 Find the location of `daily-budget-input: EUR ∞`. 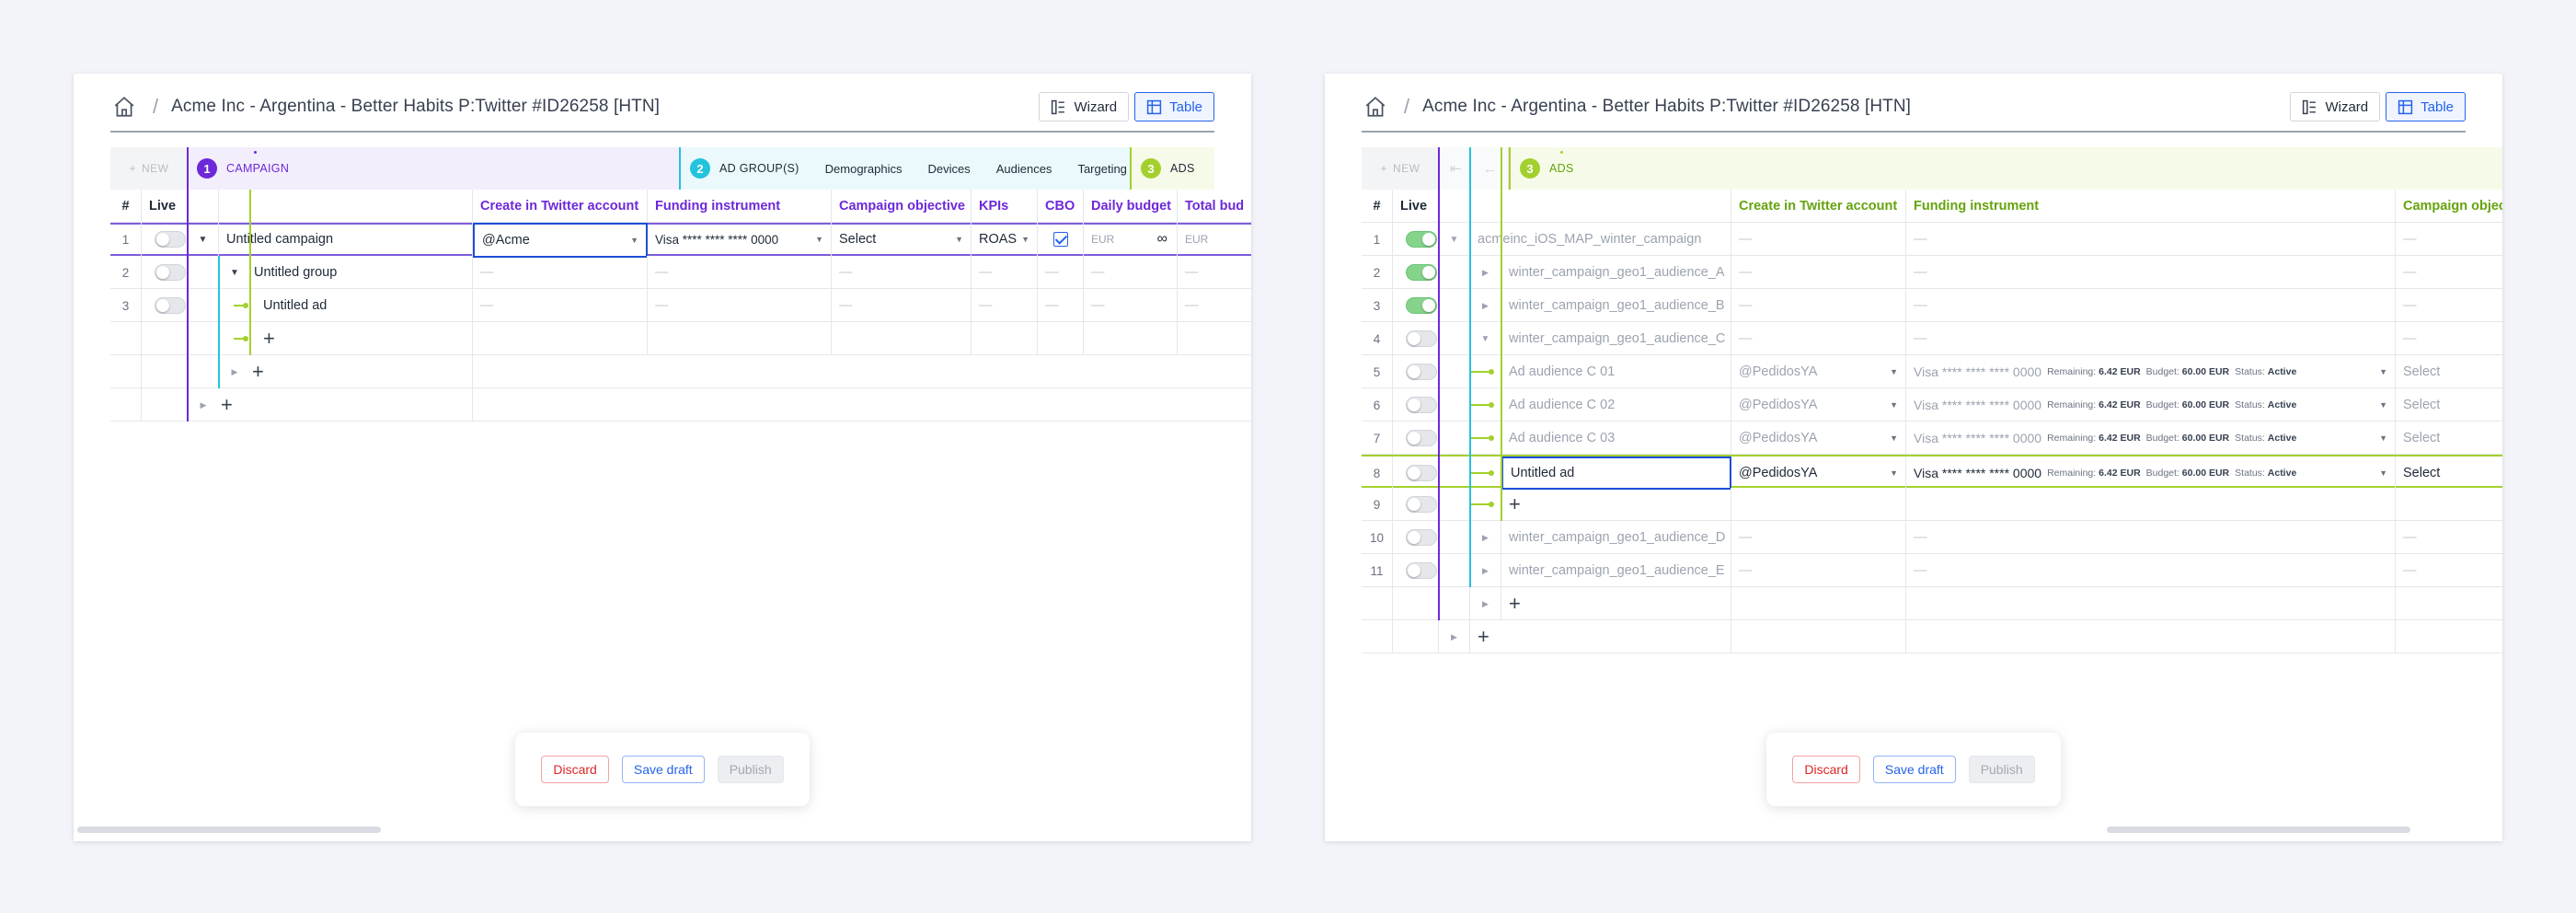

daily-budget-input: EUR ∞ is located at coordinates (1131, 239).